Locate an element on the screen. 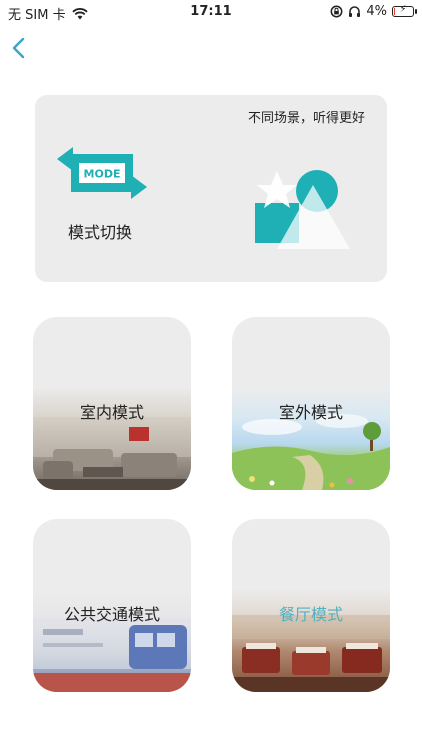 The width and height of the screenshot is (422, 750). public-transport-mode-label: 公共交通模式 is located at coordinates (111, 614).